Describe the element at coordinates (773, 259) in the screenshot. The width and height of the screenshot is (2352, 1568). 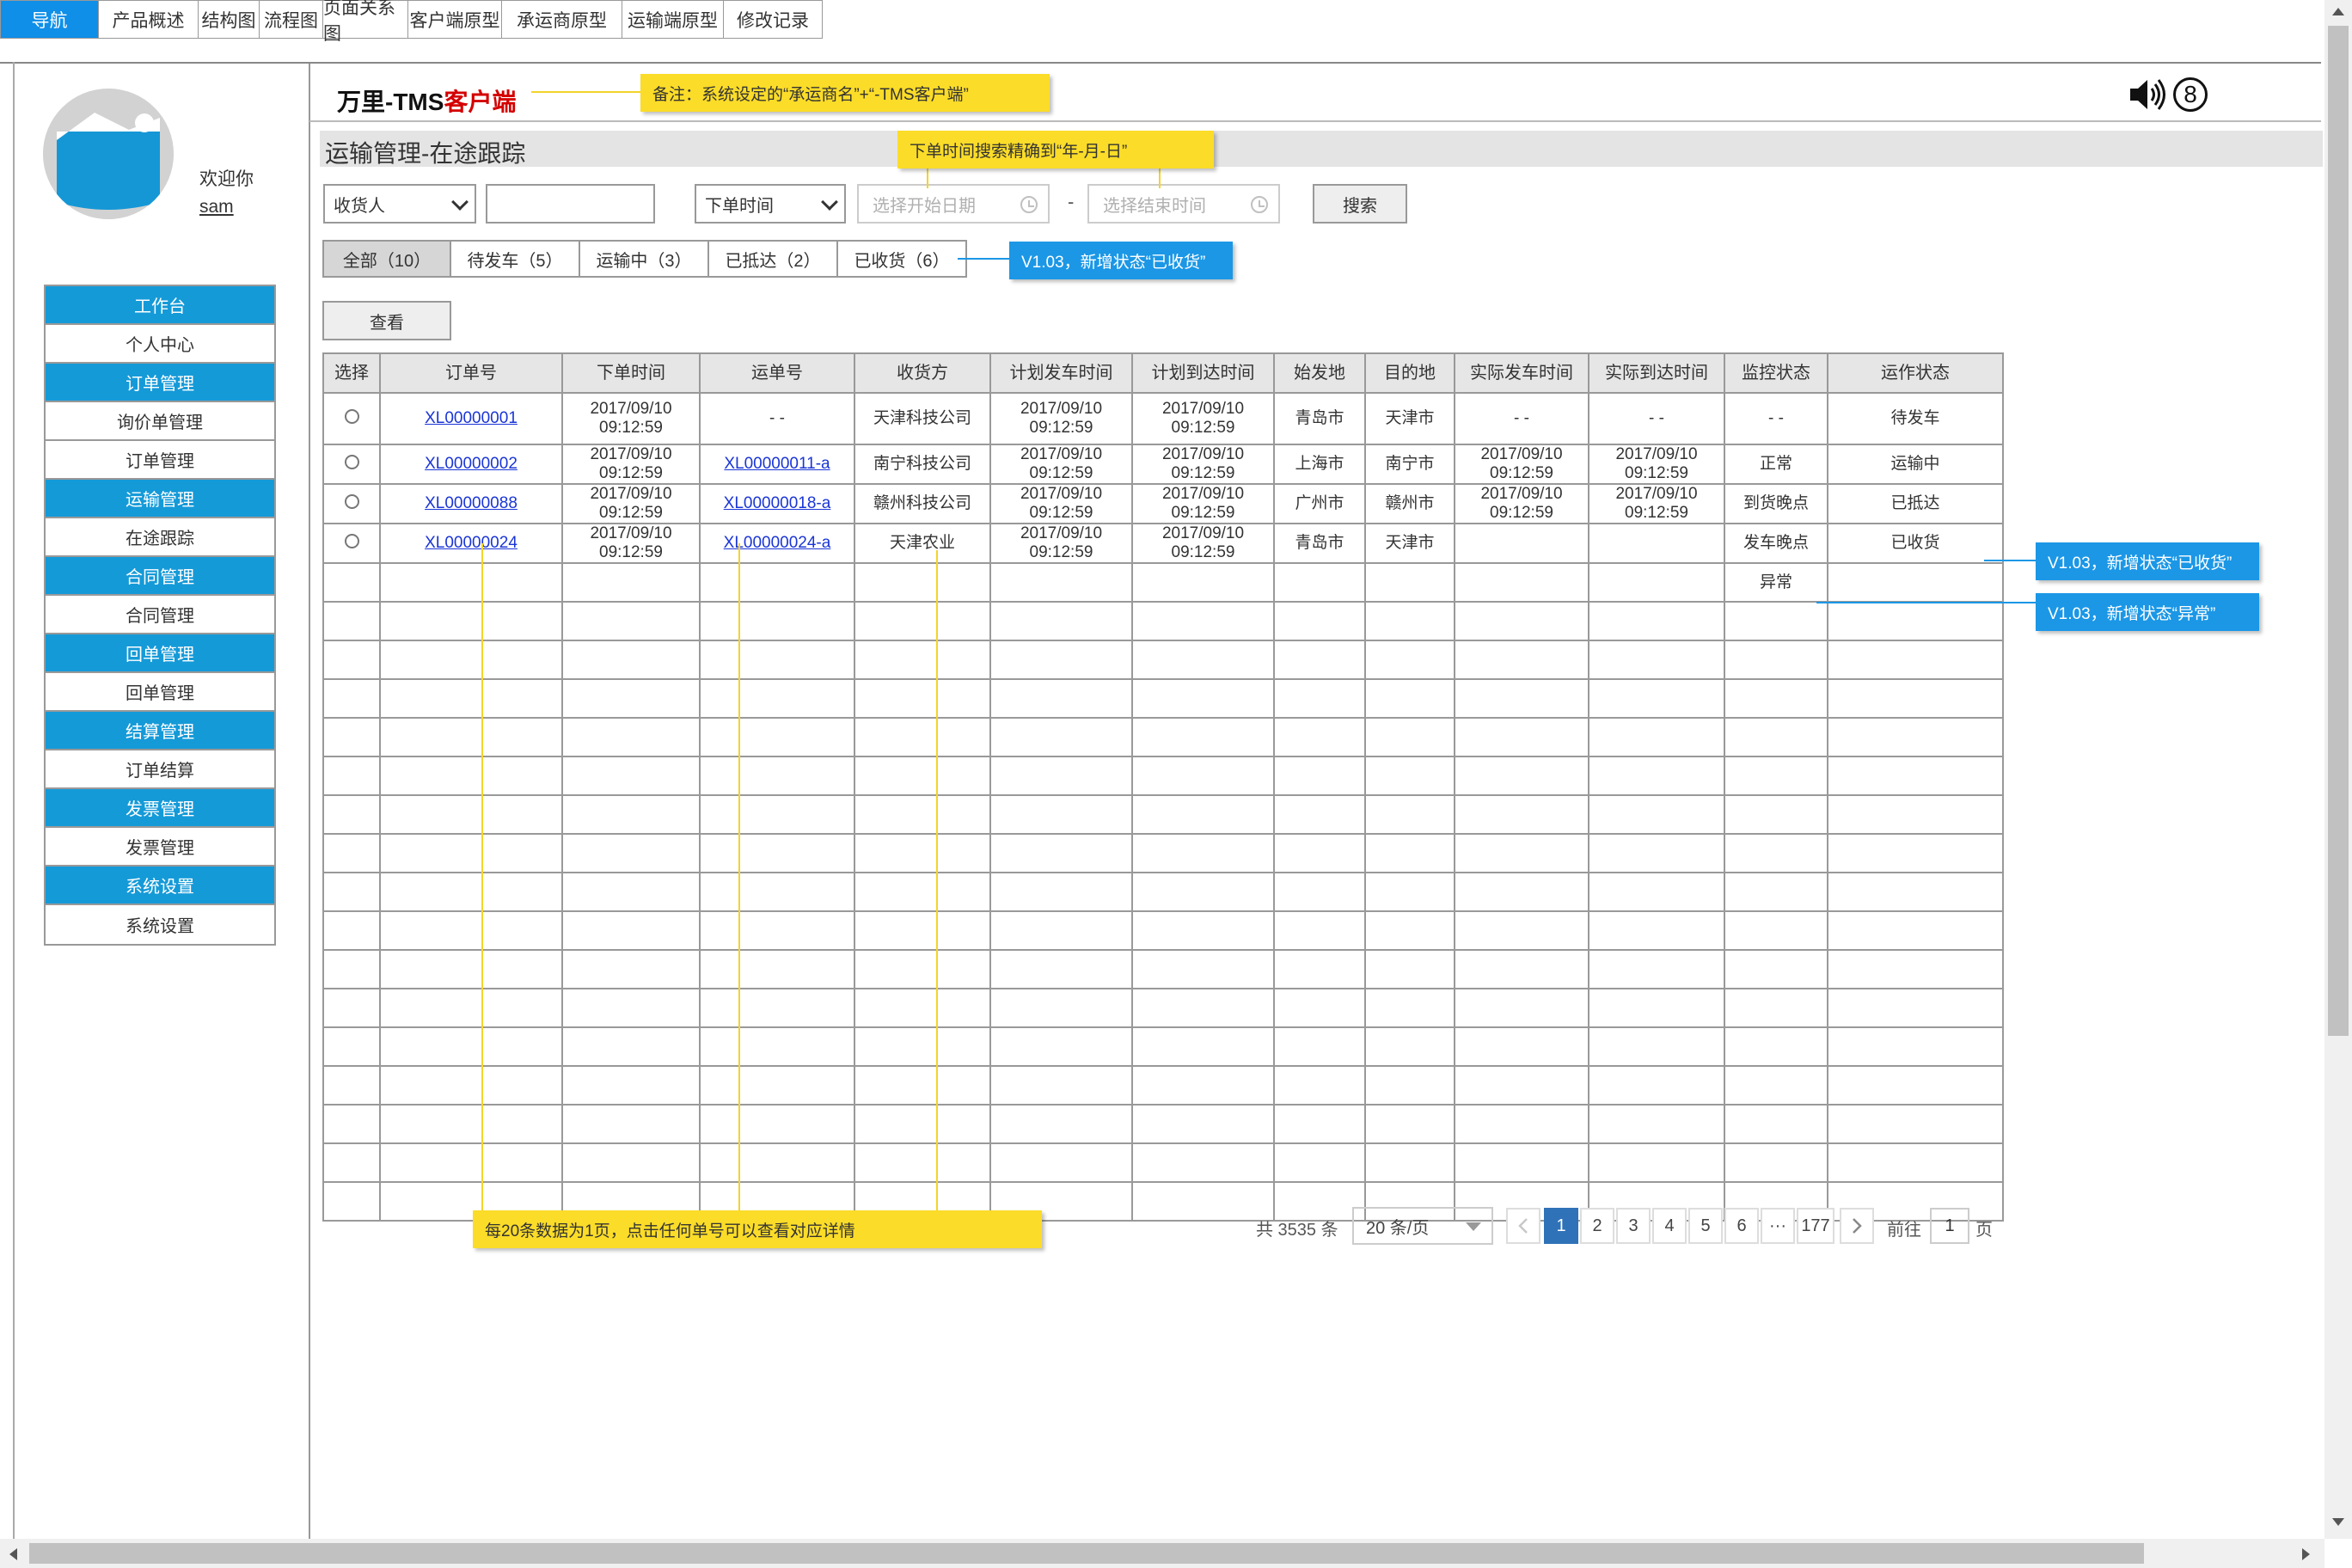
I see `status-tab-3: 已抵达（2）` at that location.